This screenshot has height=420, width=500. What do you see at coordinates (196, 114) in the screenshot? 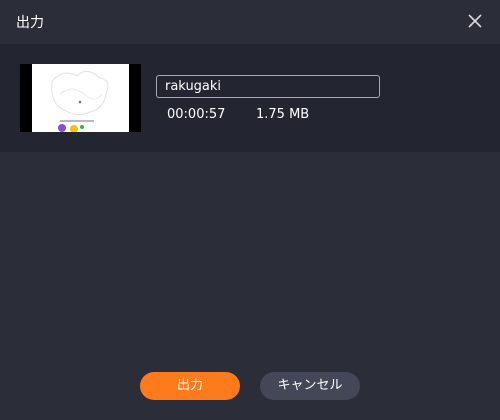
I see `video-duration: 00:00:57` at bounding box center [196, 114].